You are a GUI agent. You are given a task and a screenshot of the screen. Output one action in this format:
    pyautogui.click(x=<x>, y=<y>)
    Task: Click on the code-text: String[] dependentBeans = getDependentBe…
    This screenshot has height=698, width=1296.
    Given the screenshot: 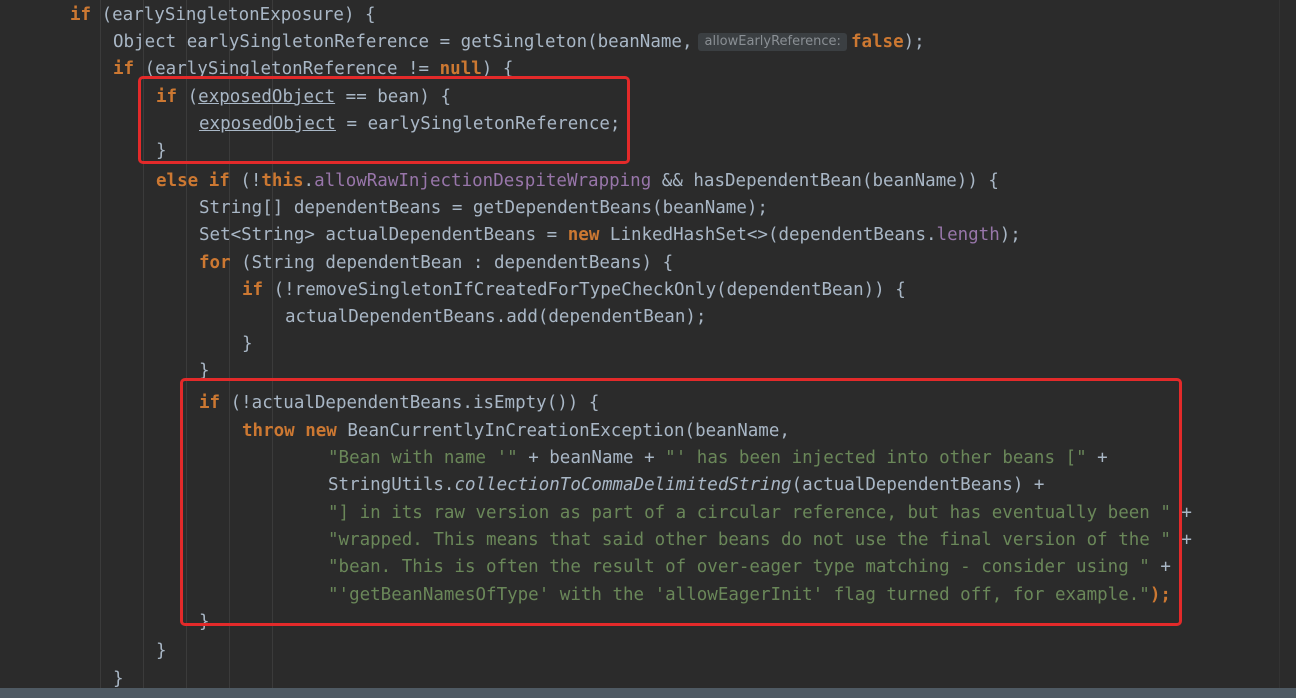 What is the action you would take?
    pyautogui.click(x=483, y=208)
    